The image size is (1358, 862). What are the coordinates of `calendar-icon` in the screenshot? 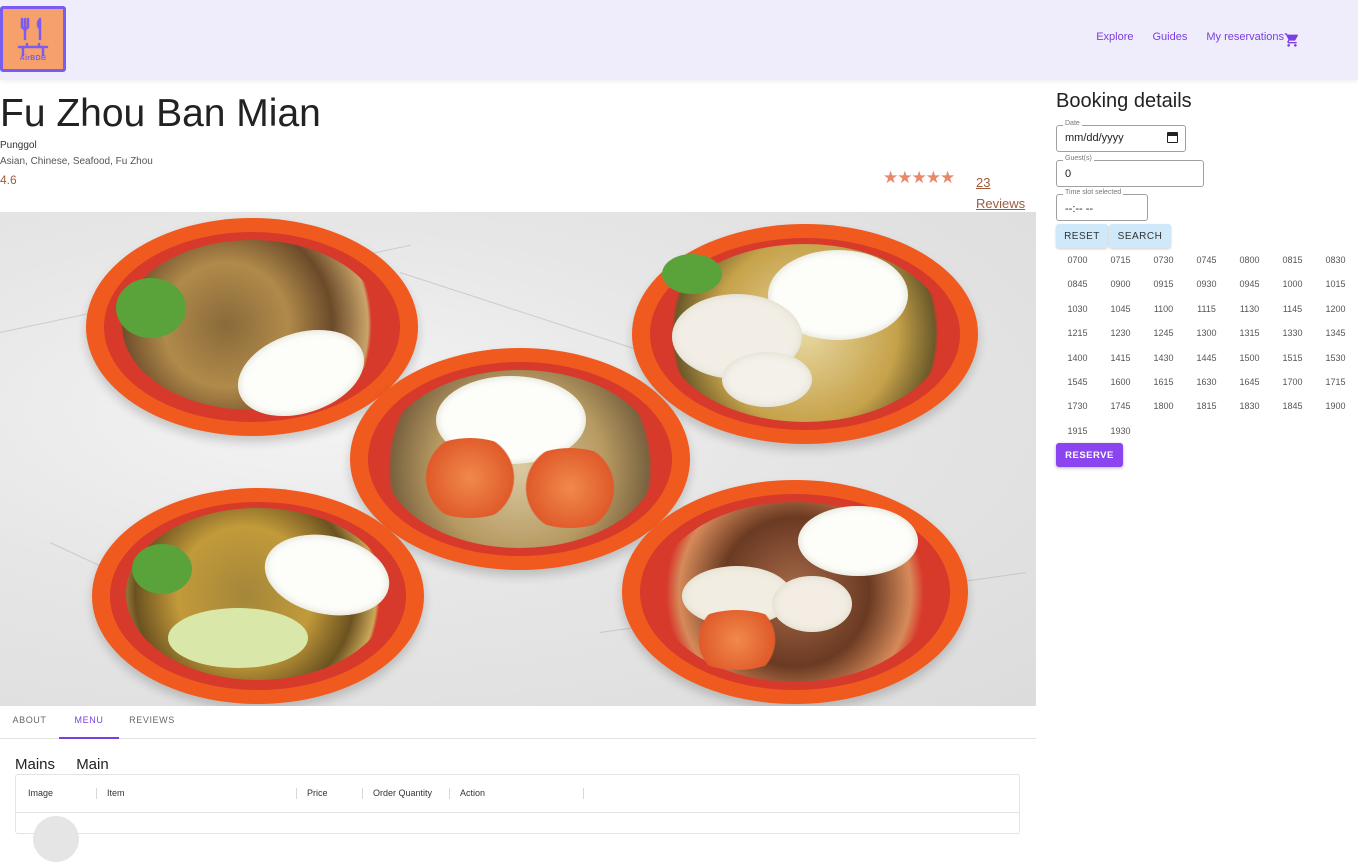 It's located at (1172, 137).